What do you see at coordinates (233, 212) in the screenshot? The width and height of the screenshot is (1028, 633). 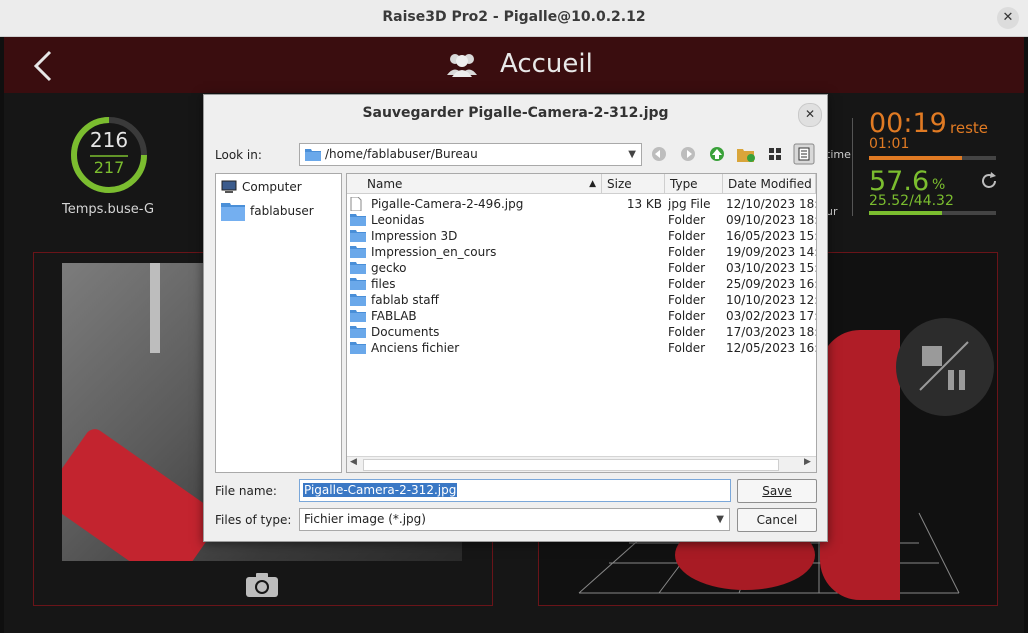 I see `home-folder-icon` at bounding box center [233, 212].